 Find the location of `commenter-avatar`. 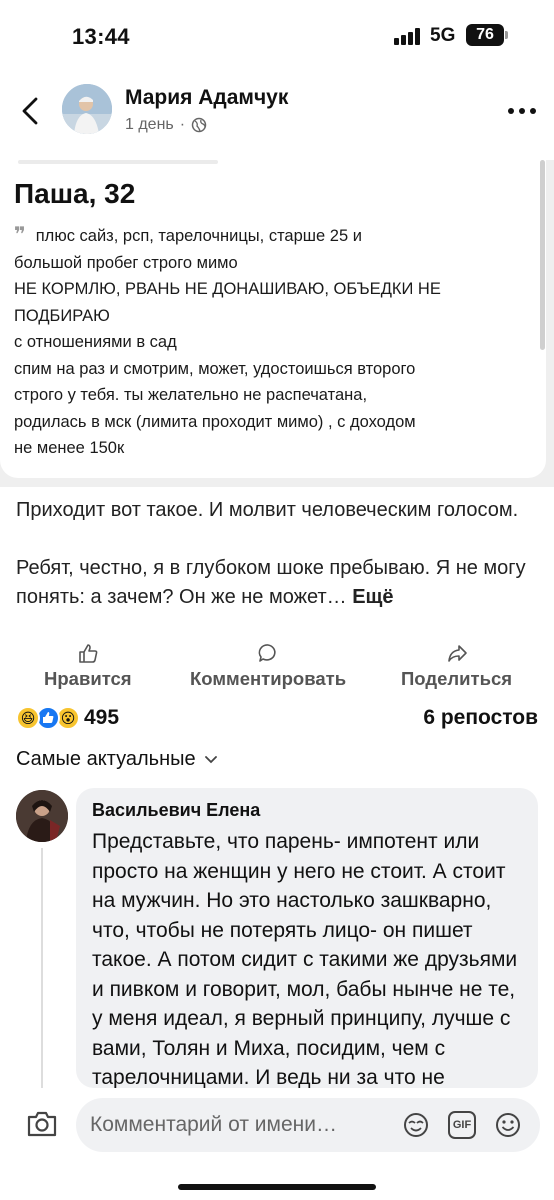

commenter-avatar is located at coordinates (42, 816).